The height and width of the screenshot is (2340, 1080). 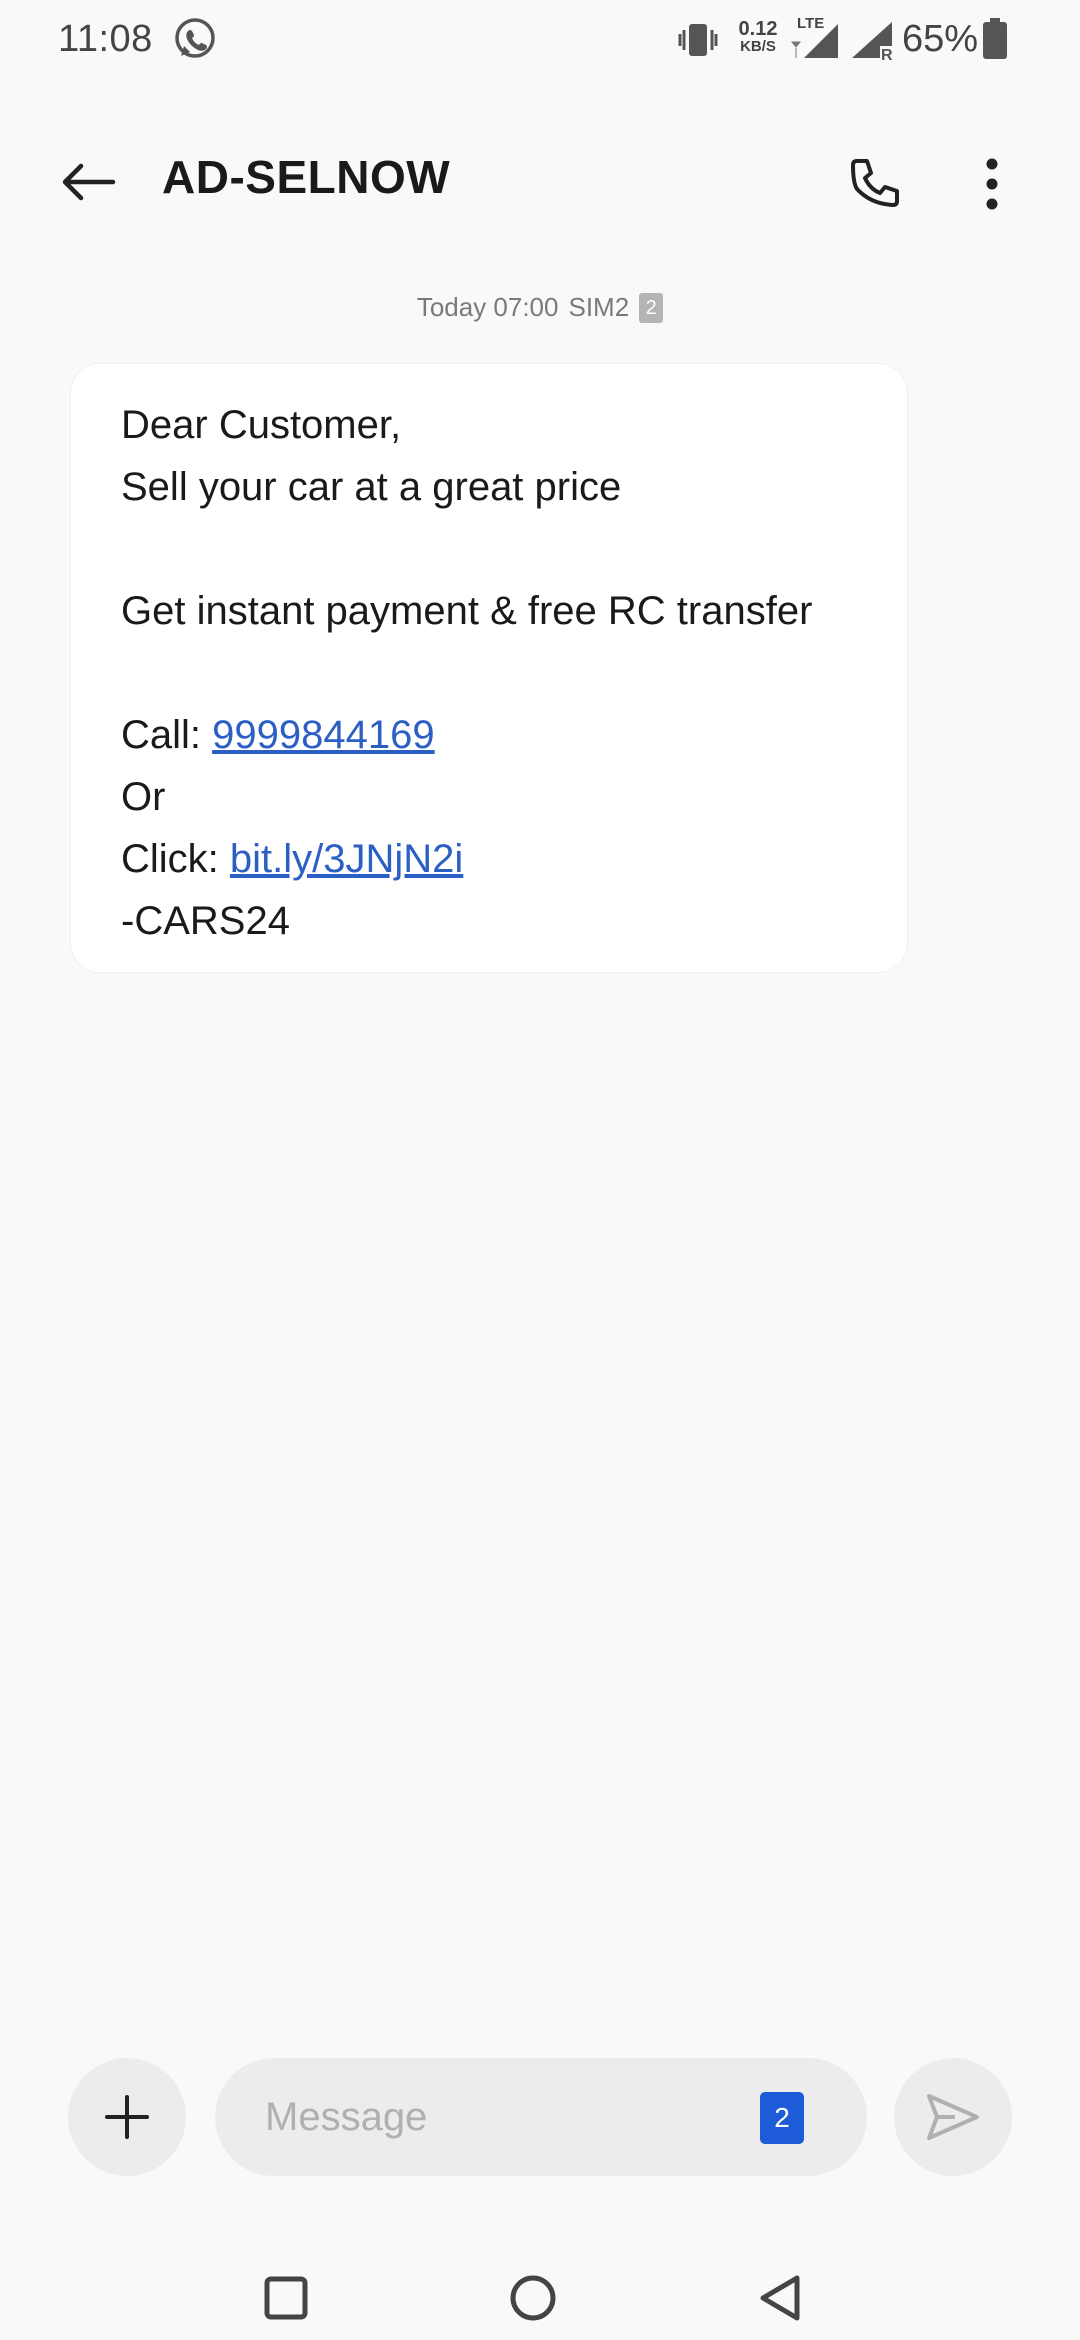 I want to click on recents-button, so click(x=286, y=2298).